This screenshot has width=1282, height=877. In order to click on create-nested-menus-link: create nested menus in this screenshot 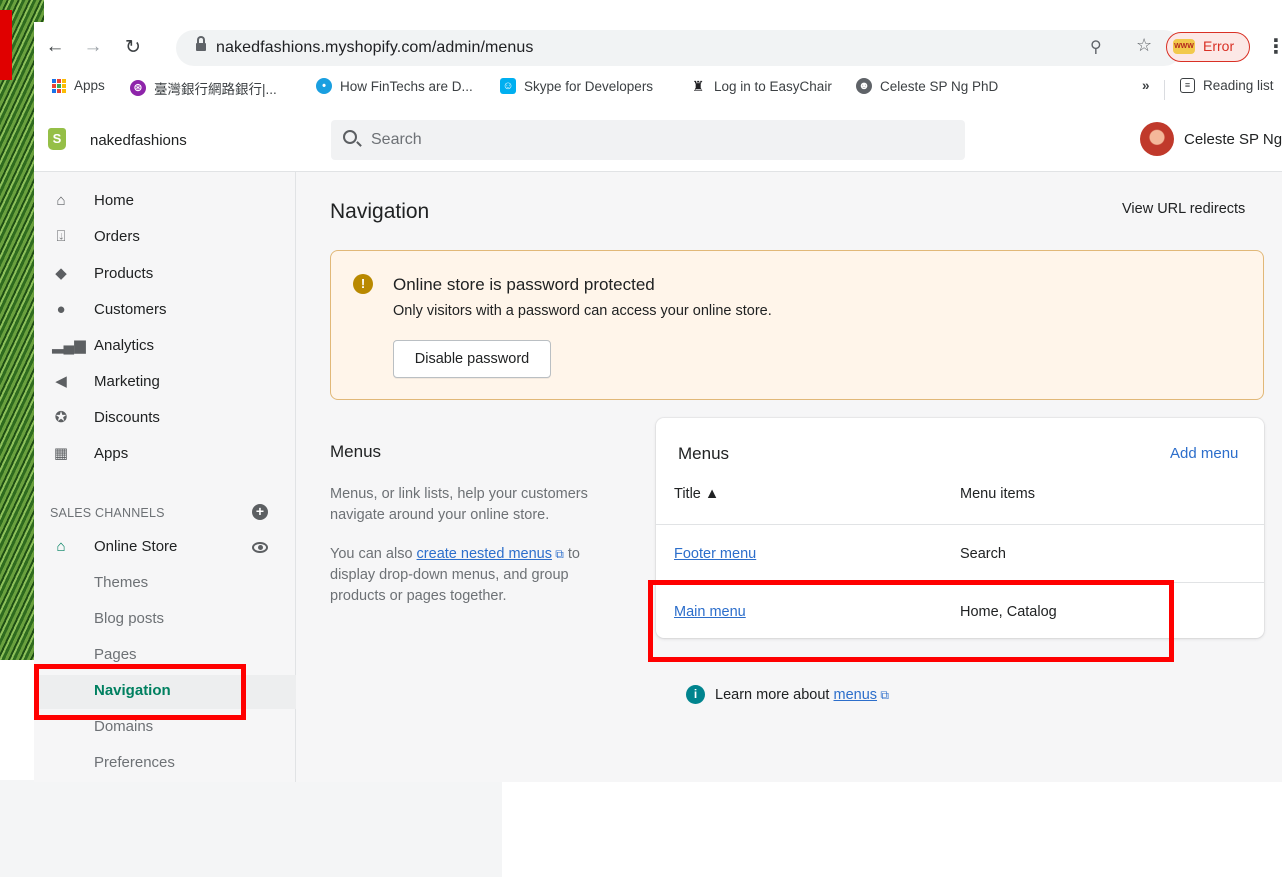, I will do `click(484, 554)`.